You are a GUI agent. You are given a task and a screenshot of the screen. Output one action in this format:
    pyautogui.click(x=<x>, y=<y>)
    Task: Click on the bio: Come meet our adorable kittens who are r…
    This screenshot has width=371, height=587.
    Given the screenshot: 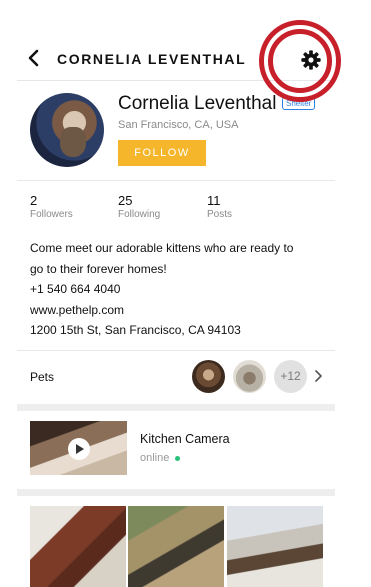 What is the action you would take?
    pyautogui.click(x=177, y=289)
    